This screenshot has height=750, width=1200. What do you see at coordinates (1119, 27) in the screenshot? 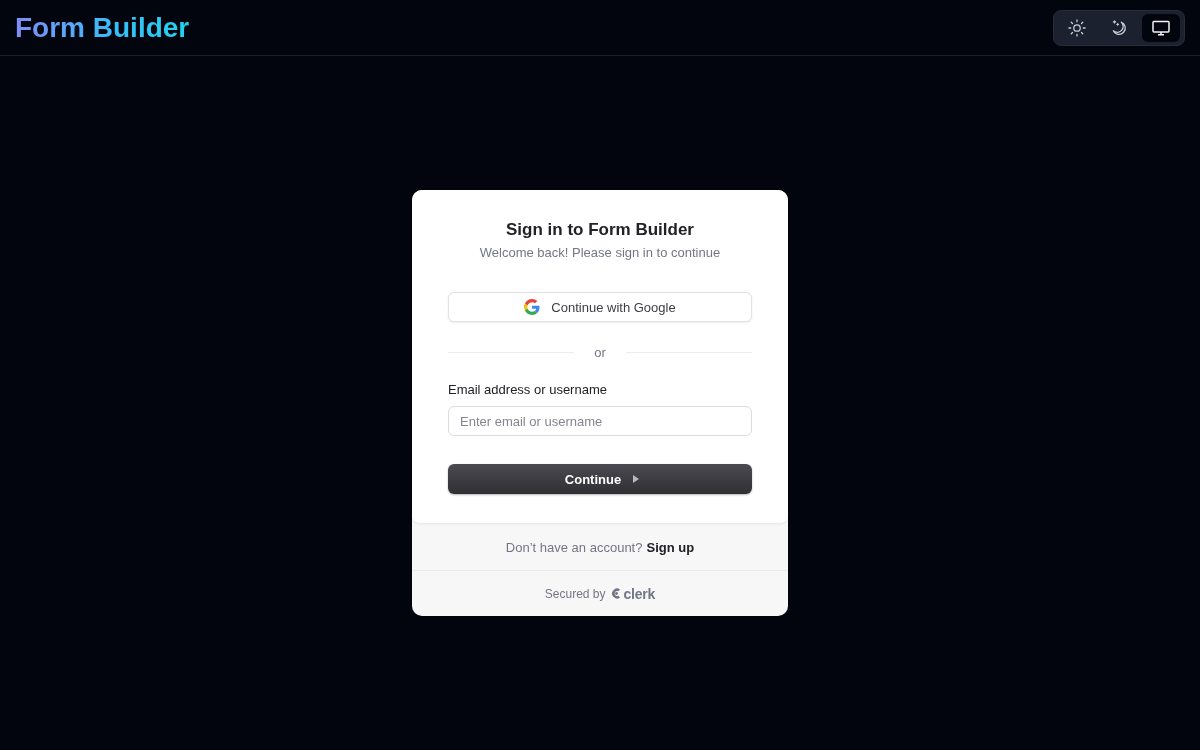
I see `moon-stars-icon` at bounding box center [1119, 27].